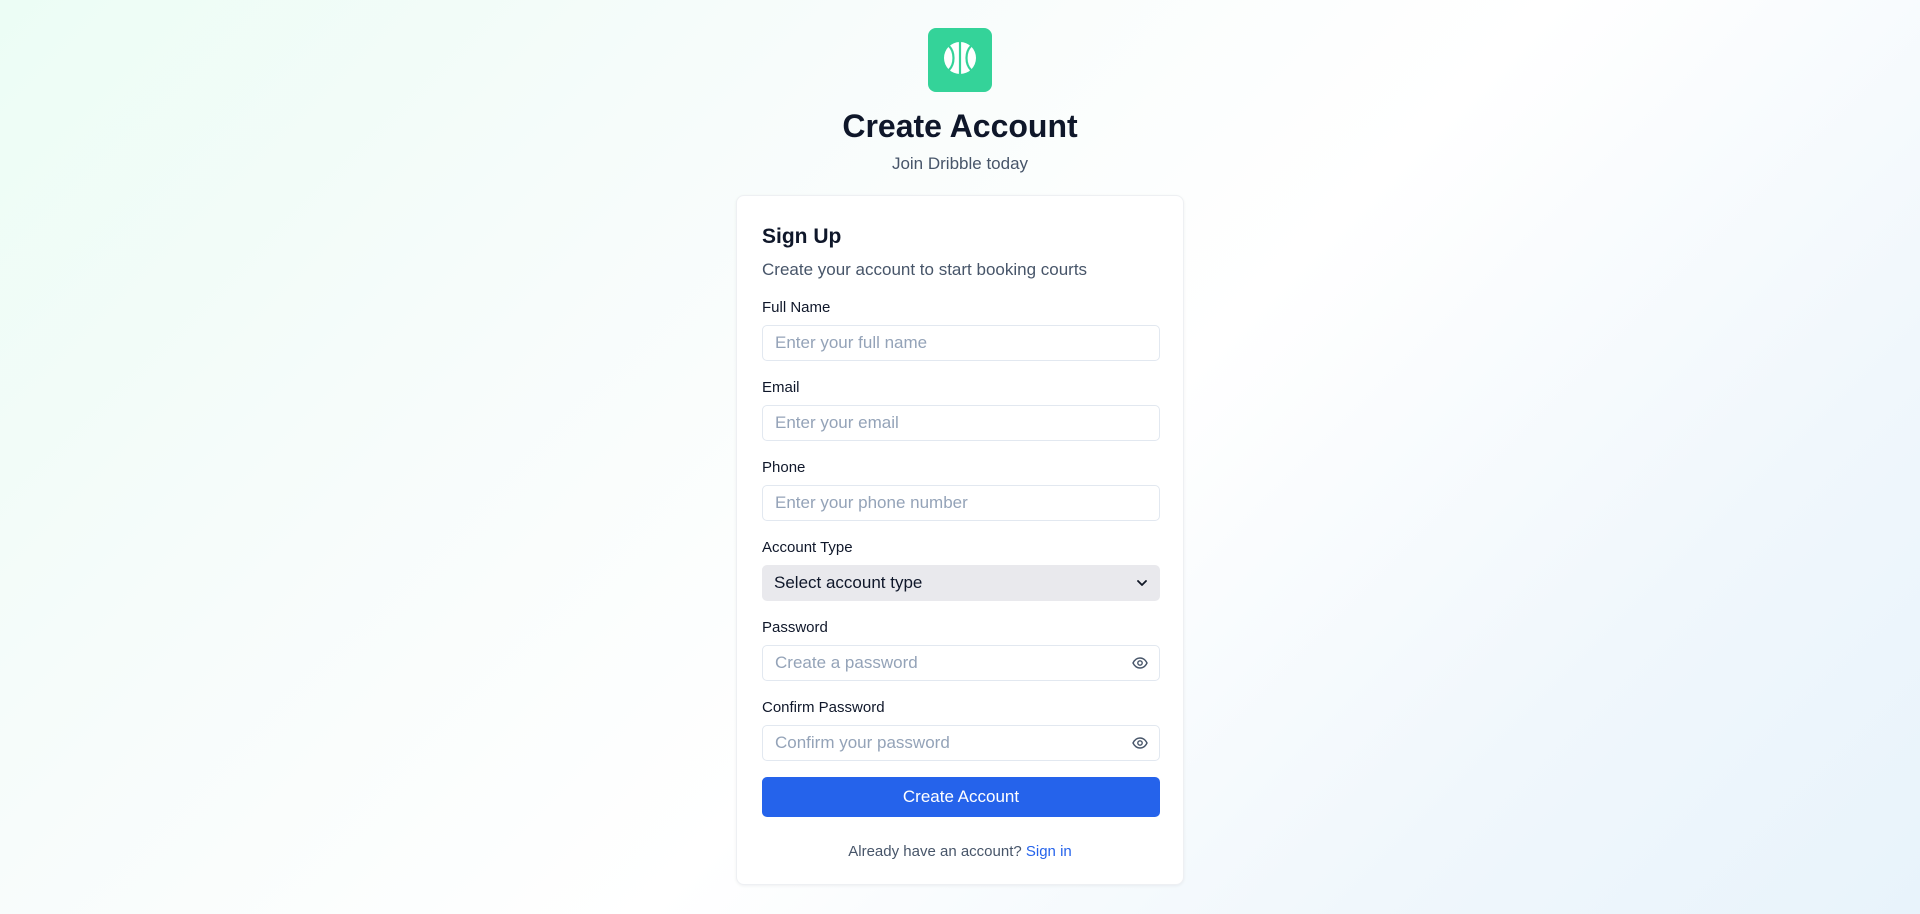 This screenshot has width=1920, height=914. I want to click on confirm-password-label: Confirm Password, so click(823, 707).